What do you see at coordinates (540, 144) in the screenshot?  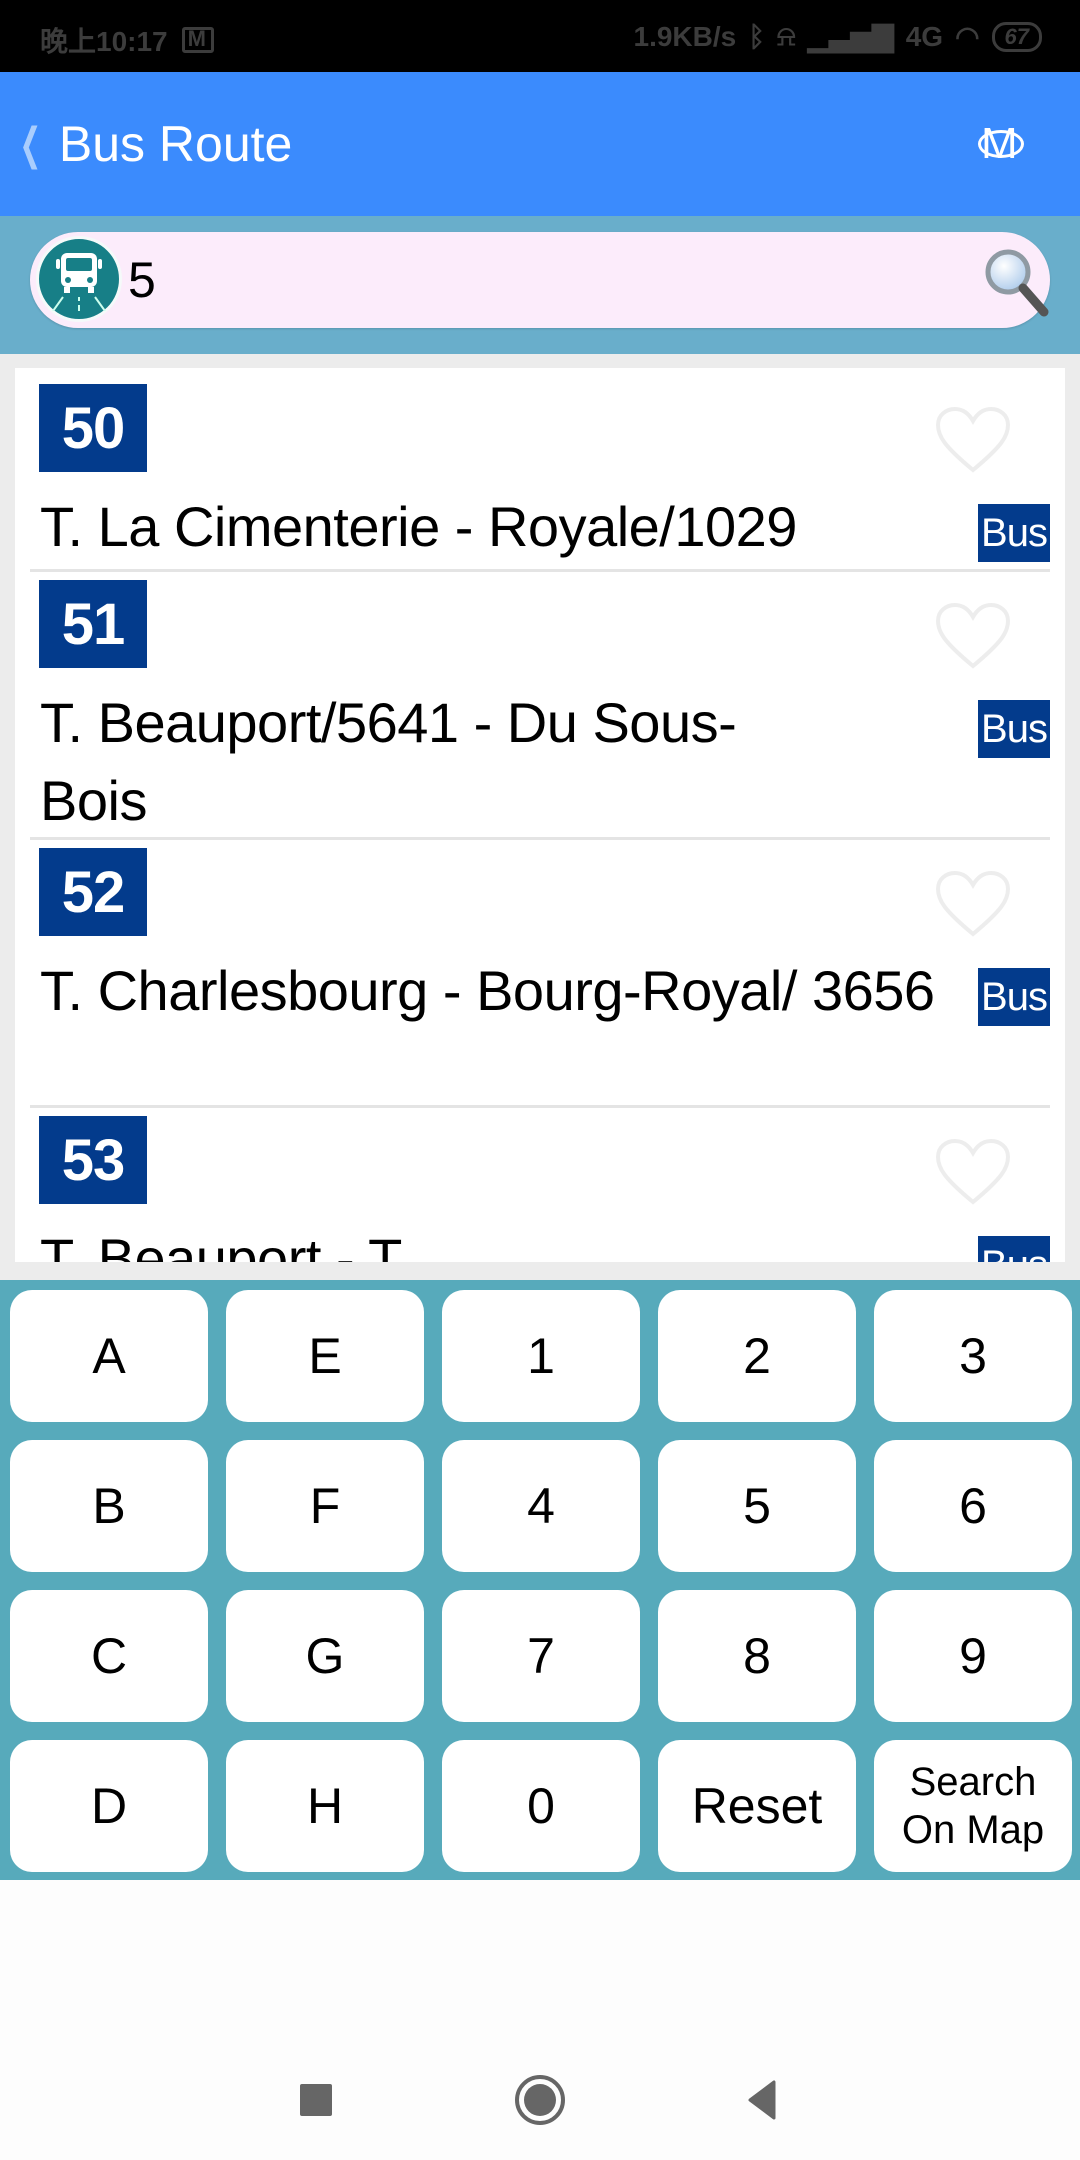 I see `app-header: ❮ Bus Route M` at bounding box center [540, 144].